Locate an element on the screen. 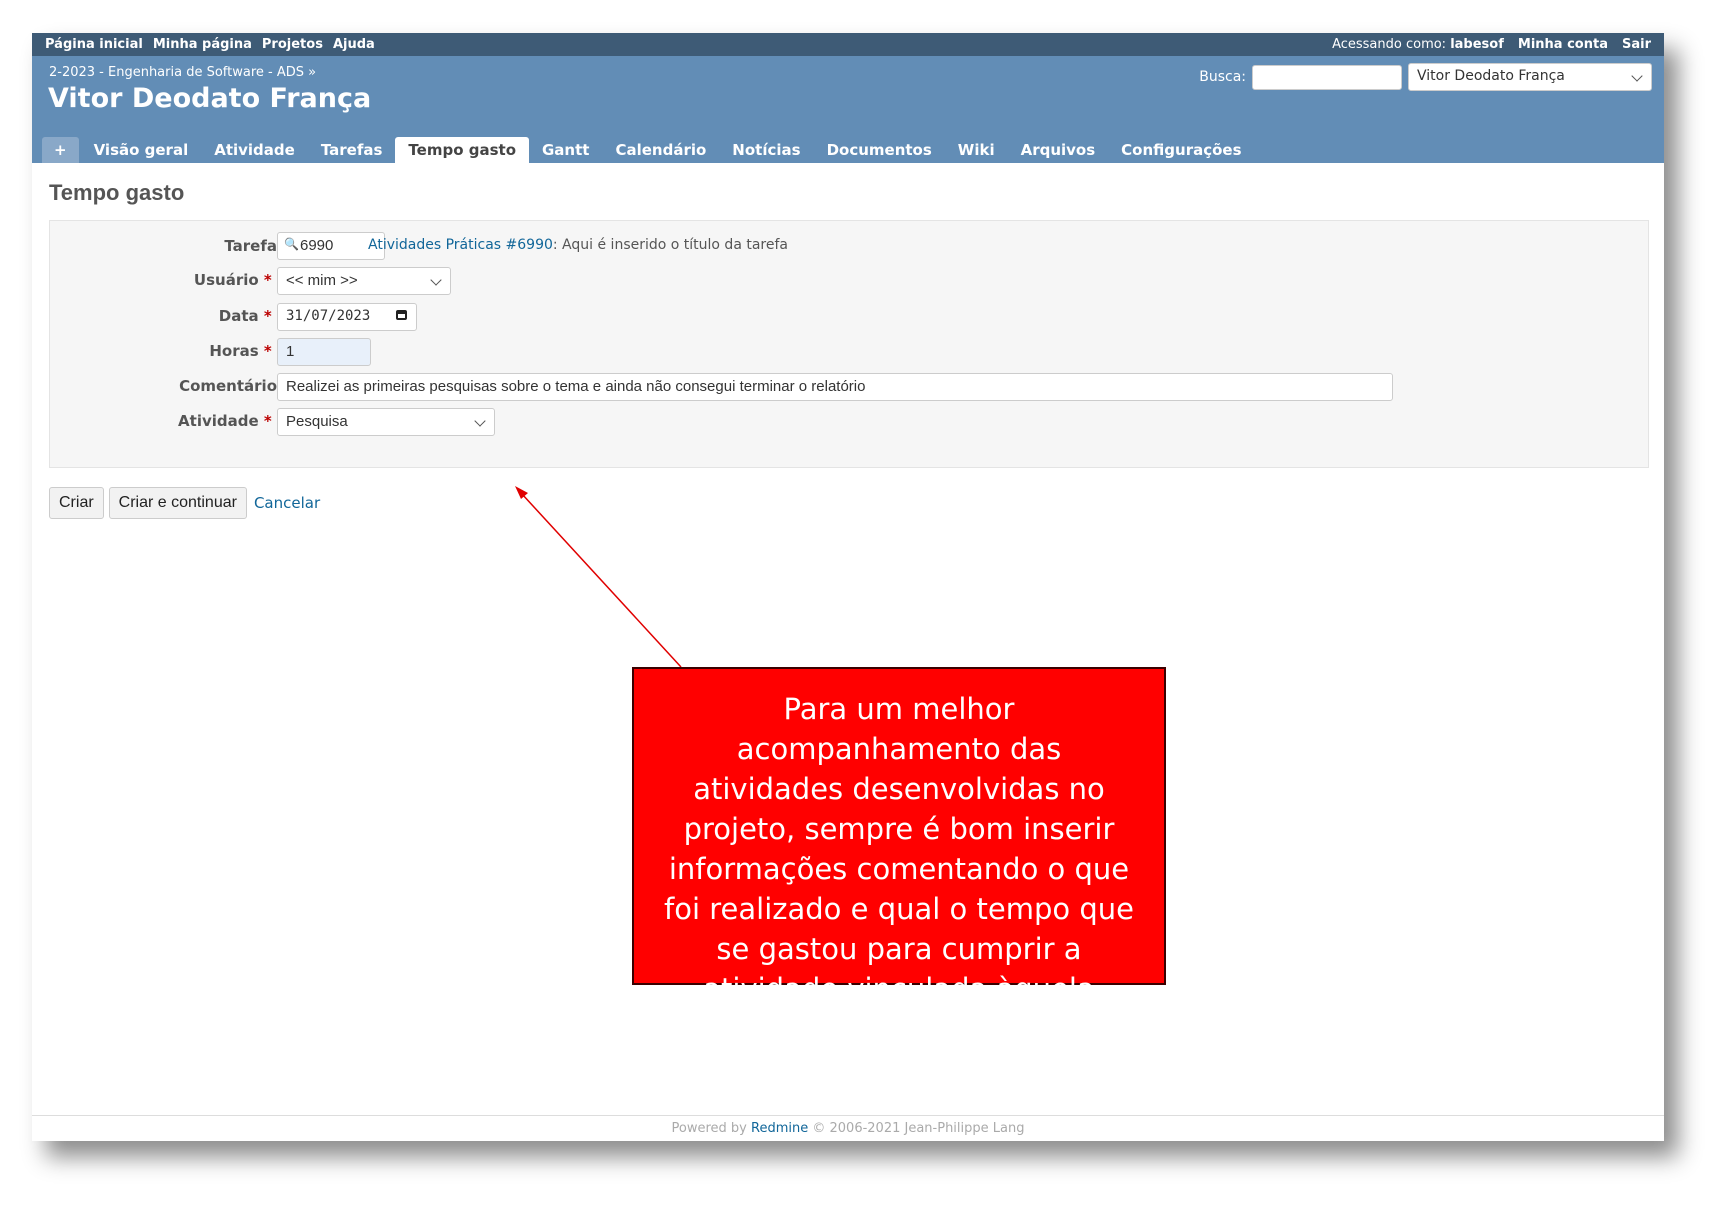  top-menu-help-link: Ajuda is located at coordinates (354, 44).